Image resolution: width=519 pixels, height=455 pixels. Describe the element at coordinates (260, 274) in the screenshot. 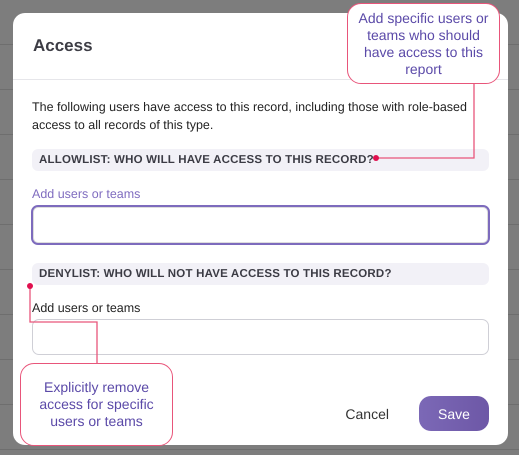

I see `section-heading: DENYLIST: WHO WILL NOT HAVE ACCESS TO THIS RECORD?` at that location.